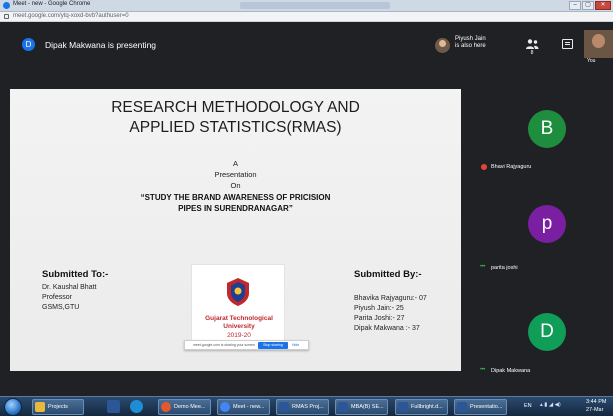 The image size is (613, 416). What do you see at coordinates (511, 371) in the screenshot?
I see `participant-name: Dipak Makwana` at bounding box center [511, 371].